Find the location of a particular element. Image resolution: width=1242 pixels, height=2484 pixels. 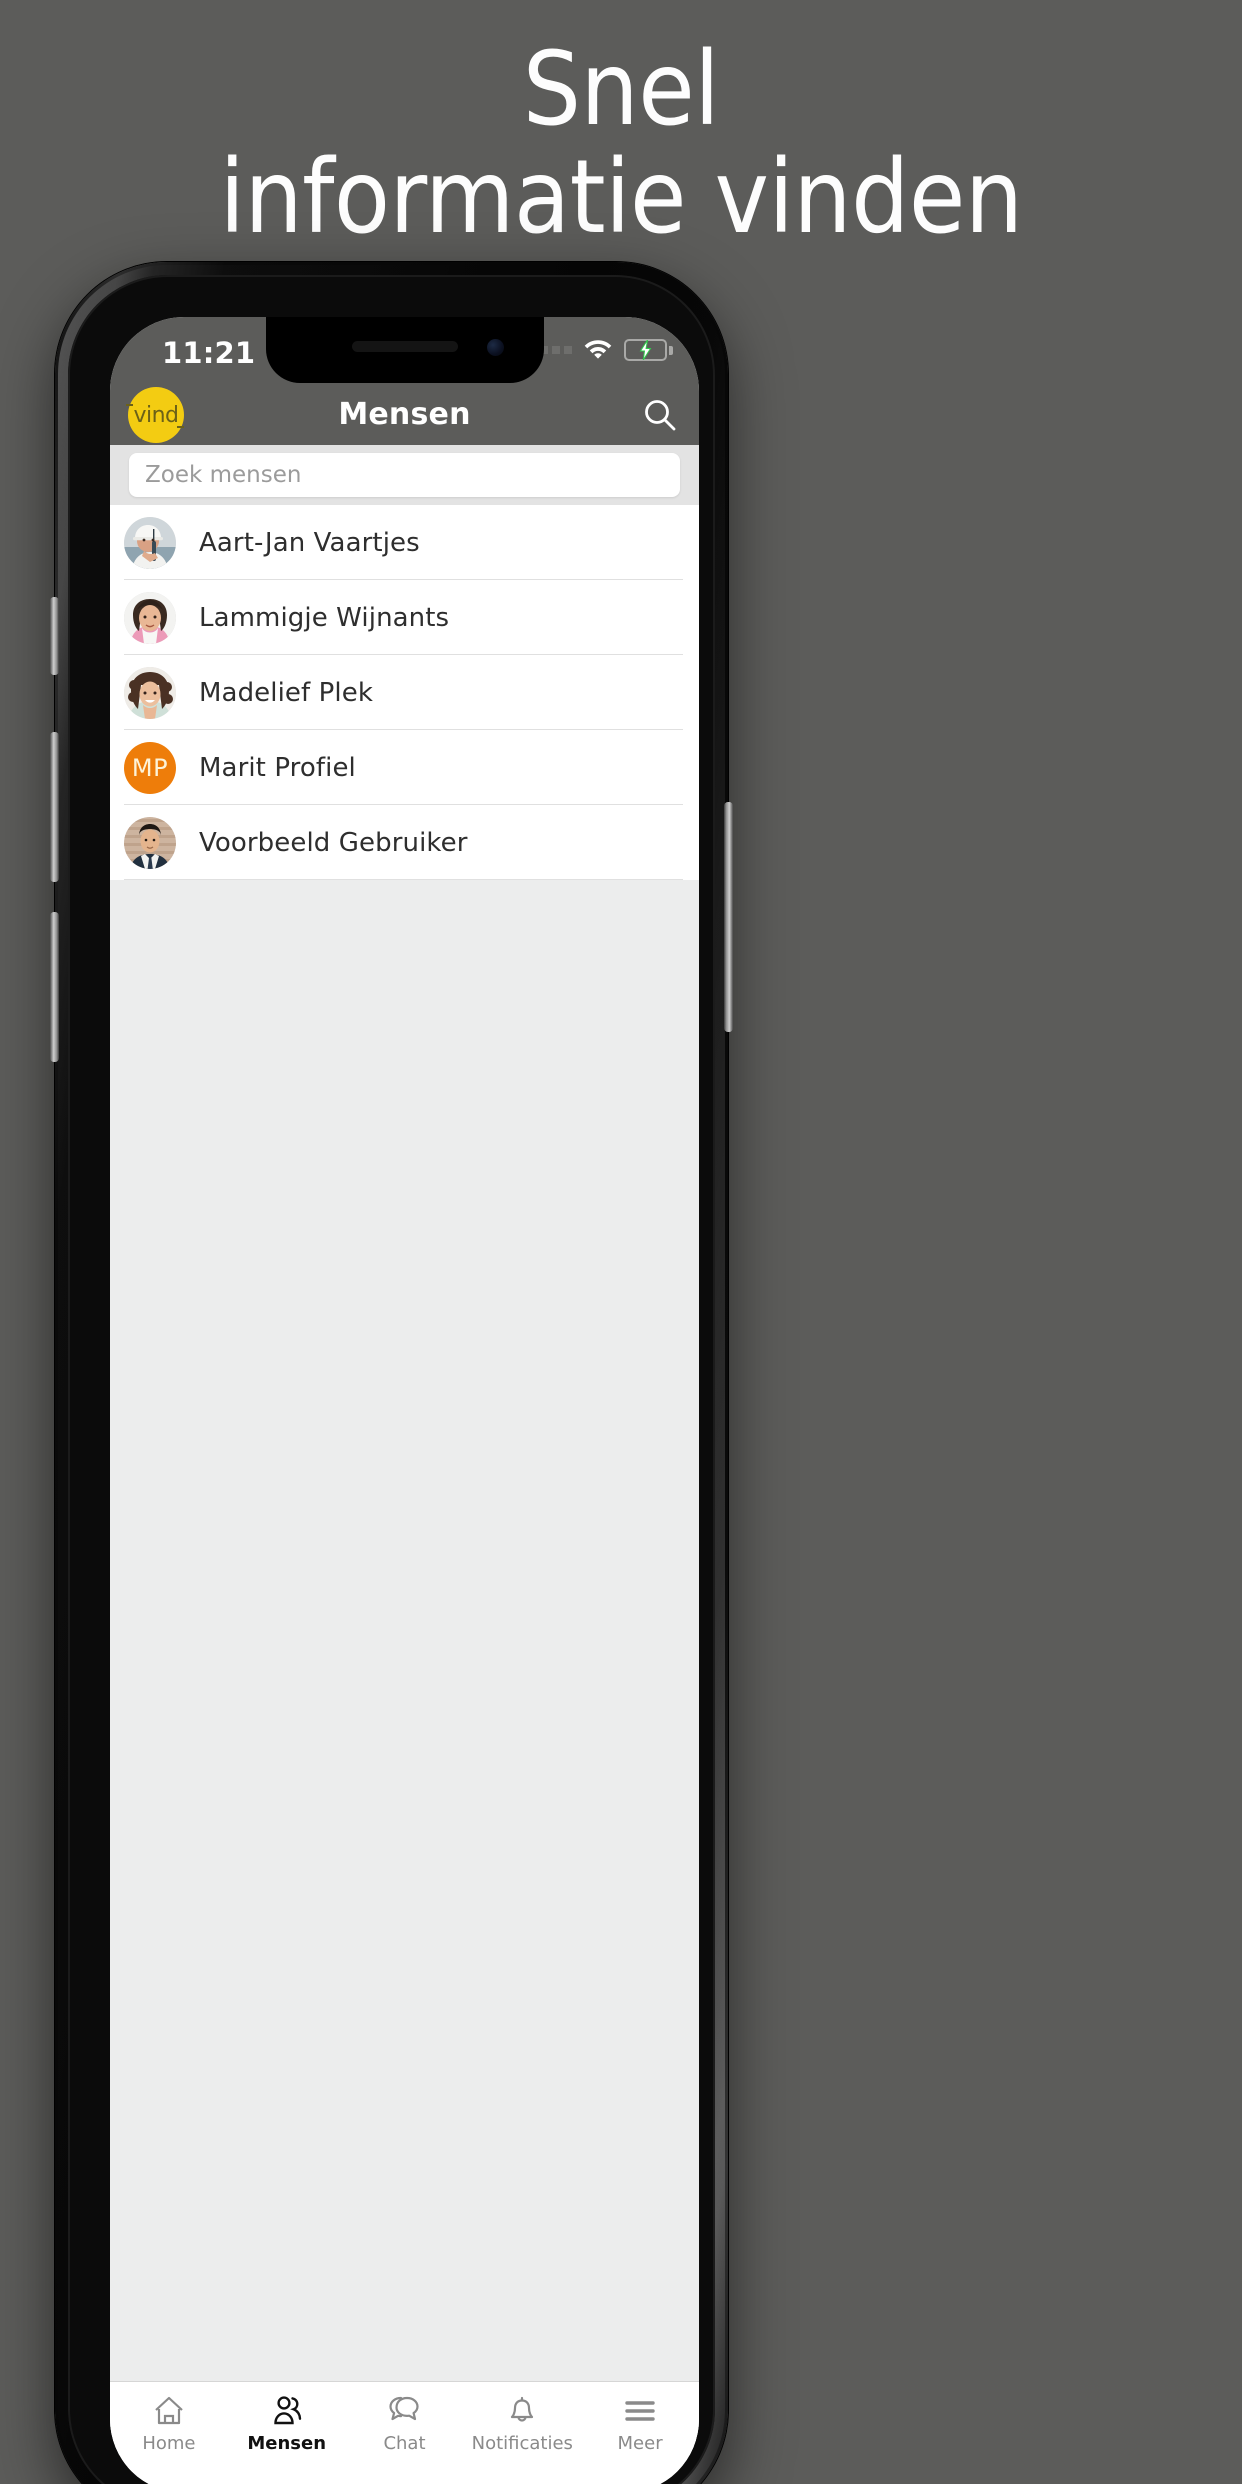

tab-chat: Chat is located at coordinates (405, 2424).